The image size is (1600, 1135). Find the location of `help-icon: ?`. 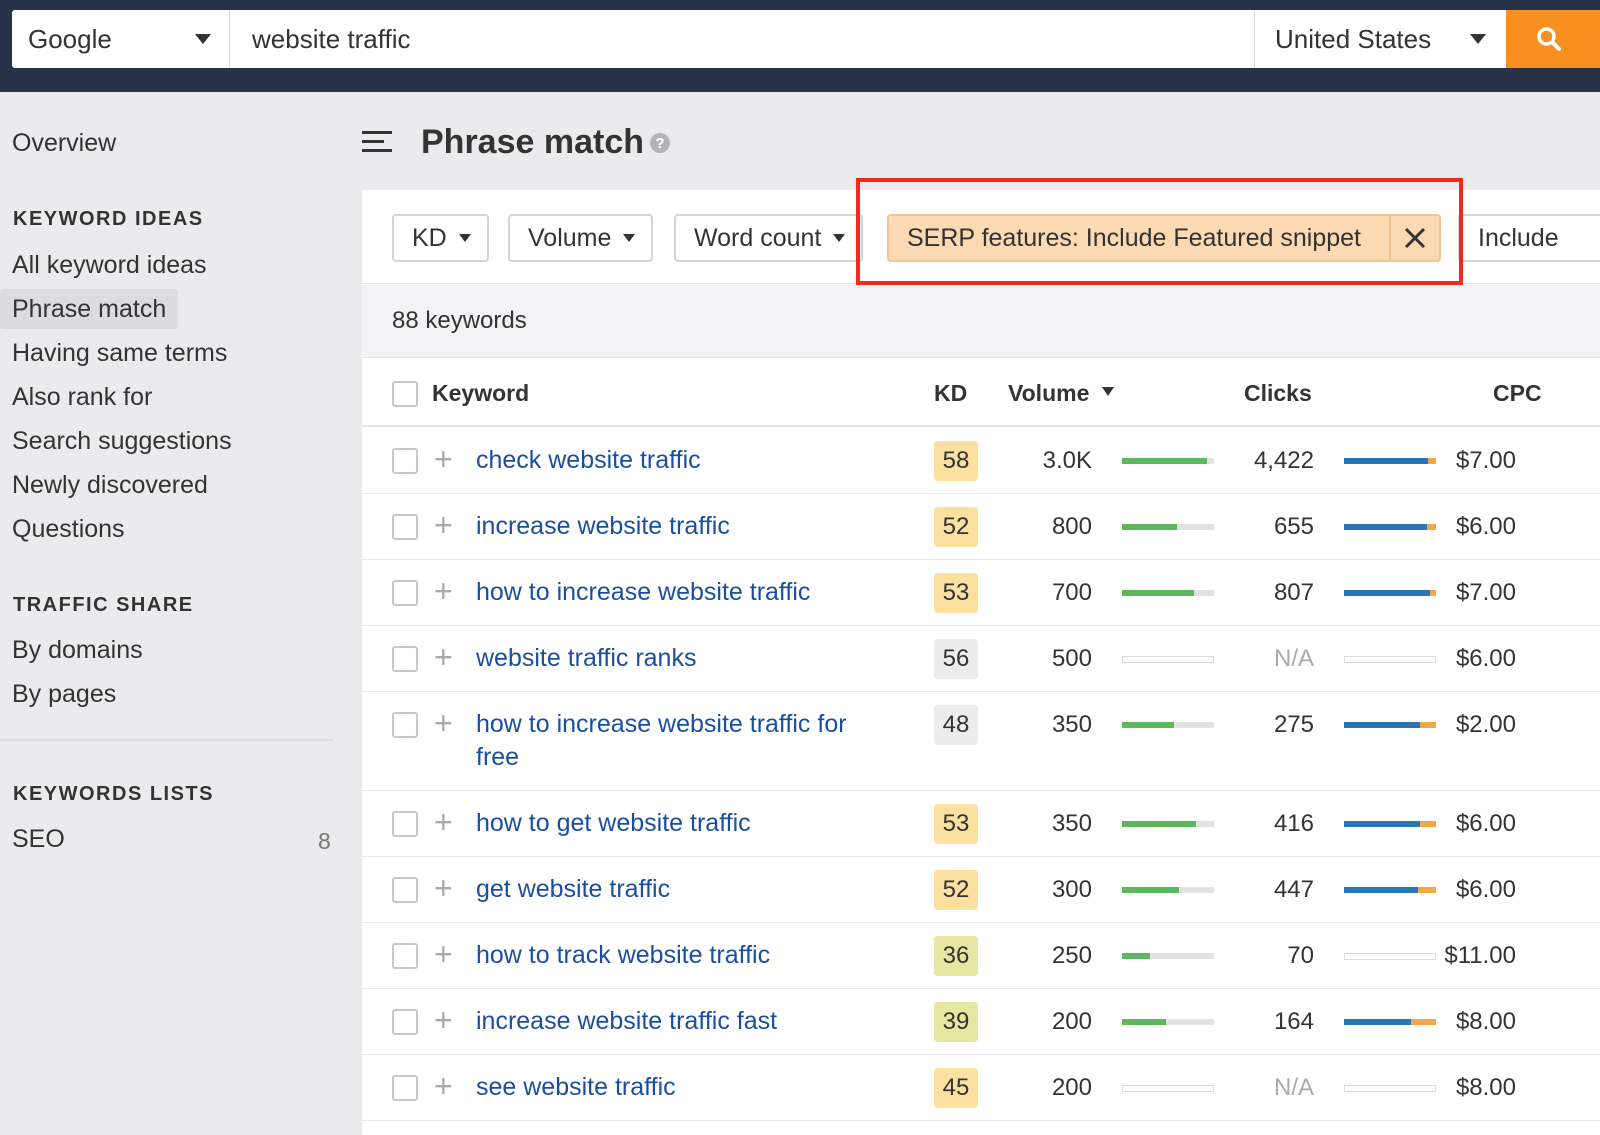

help-icon: ? is located at coordinates (660, 143).